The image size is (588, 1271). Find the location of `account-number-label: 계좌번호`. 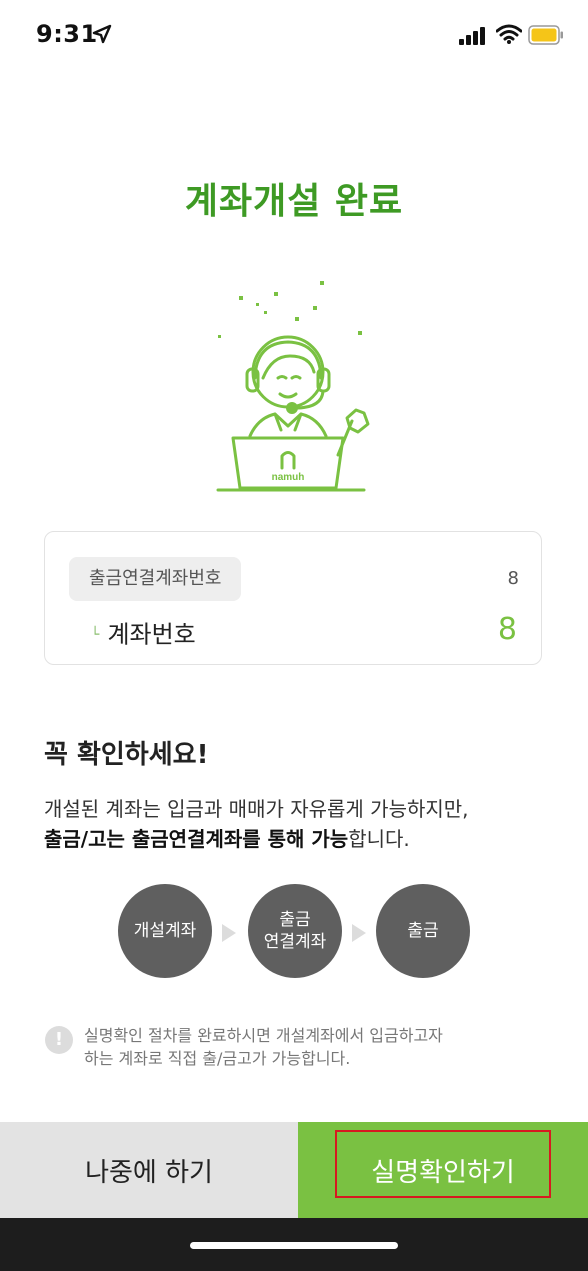

account-number-label: 계좌번호 is located at coordinates (151, 634).